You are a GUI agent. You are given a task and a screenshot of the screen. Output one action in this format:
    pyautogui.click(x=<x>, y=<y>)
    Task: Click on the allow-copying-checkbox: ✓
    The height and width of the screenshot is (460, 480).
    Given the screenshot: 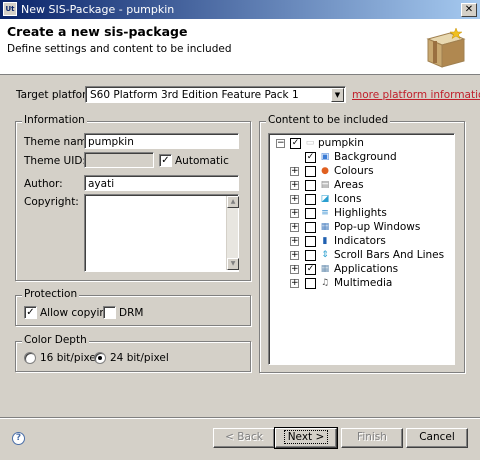 What is the action you would take?
    pyautogui.click(x=30, y=312)
    